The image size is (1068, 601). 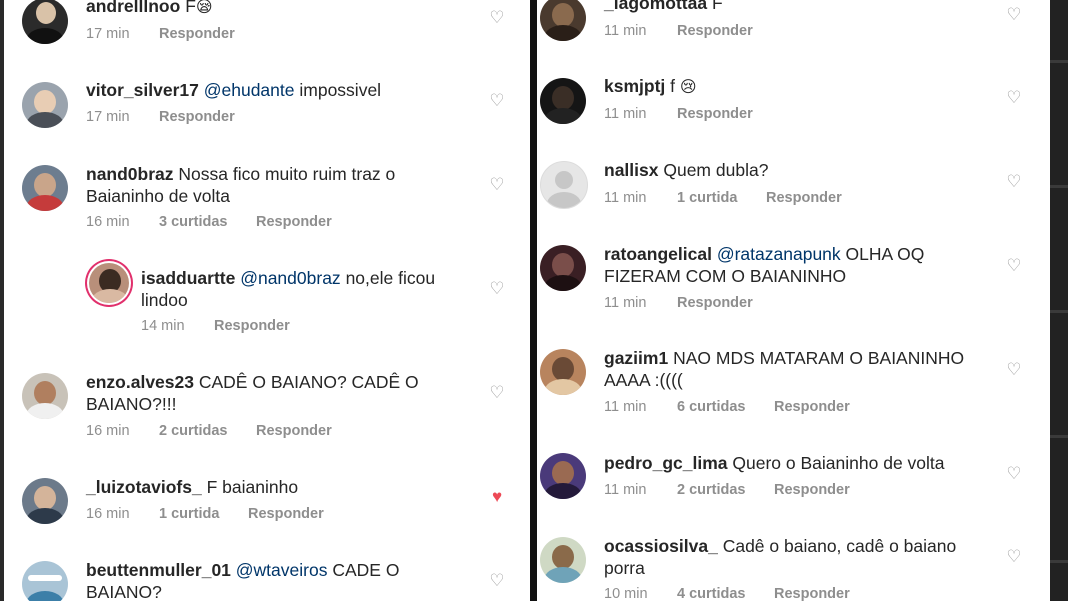 What do you see at coordinates (634, 86) in the screenshot?
I see `comment-username: ksmjptj` at bounding box center [634, 86].